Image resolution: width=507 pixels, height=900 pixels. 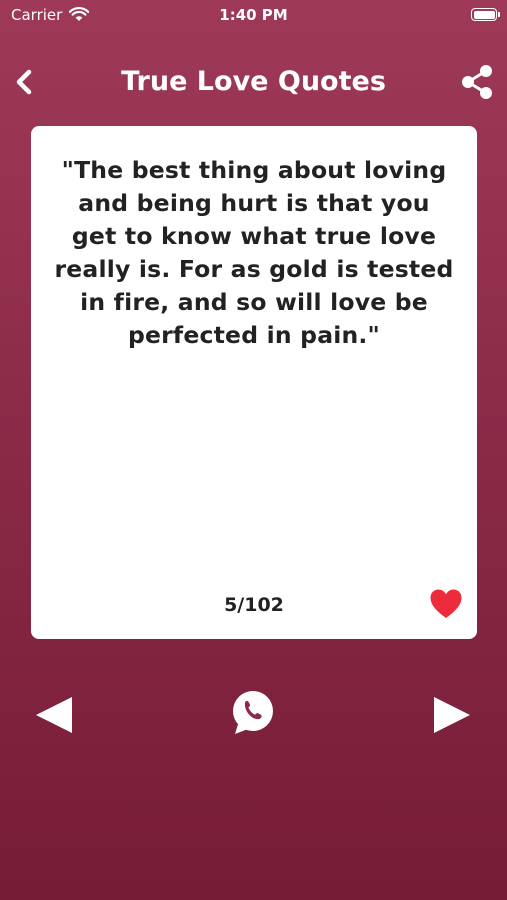 I want to click on status-time: 1:40 PM, so click(x=253, y=15).